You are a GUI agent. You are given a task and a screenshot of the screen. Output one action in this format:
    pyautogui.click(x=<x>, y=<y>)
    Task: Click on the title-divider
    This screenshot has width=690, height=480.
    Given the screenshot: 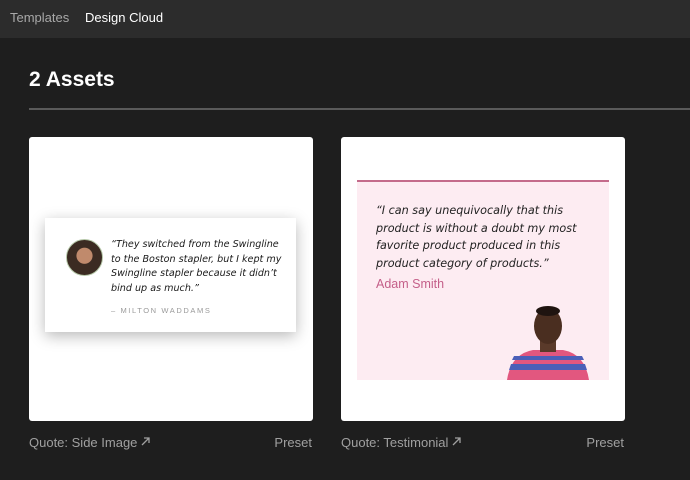 What is the action you would take?
    pyautogui.click(x=359, y=109)
    